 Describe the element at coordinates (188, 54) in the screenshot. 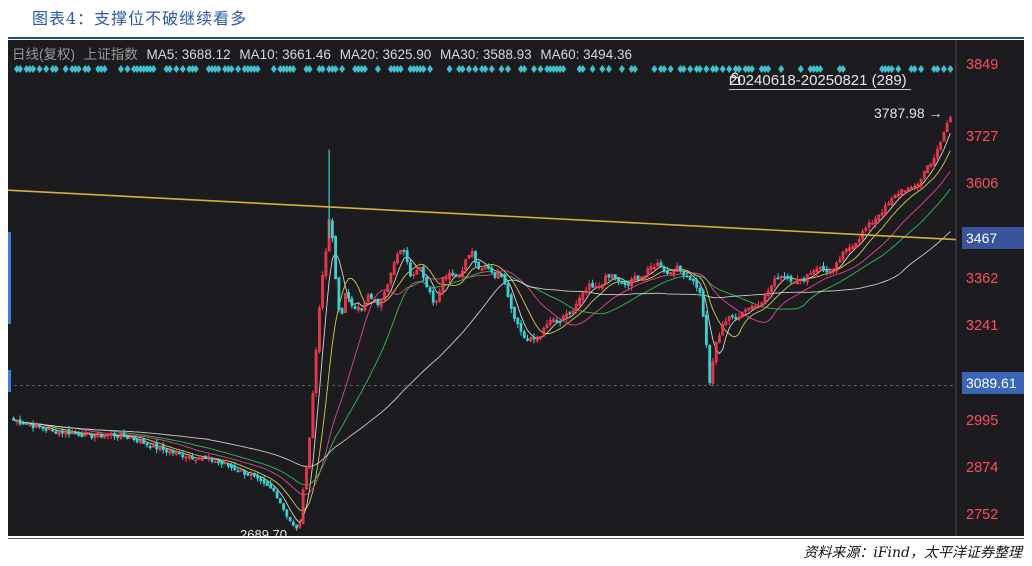

I see `legend-ma5: MA5: 3688.12` at that location.